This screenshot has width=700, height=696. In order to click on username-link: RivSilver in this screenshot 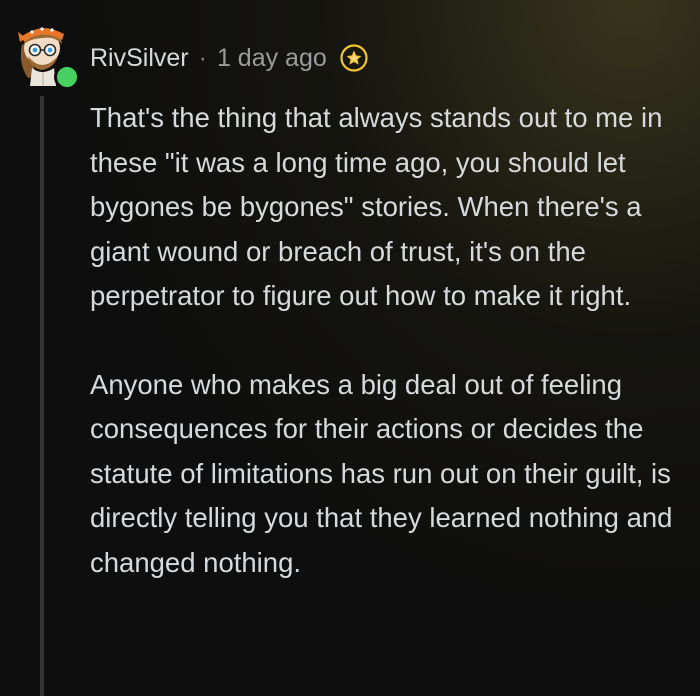, I will do `click(139, 58)`.